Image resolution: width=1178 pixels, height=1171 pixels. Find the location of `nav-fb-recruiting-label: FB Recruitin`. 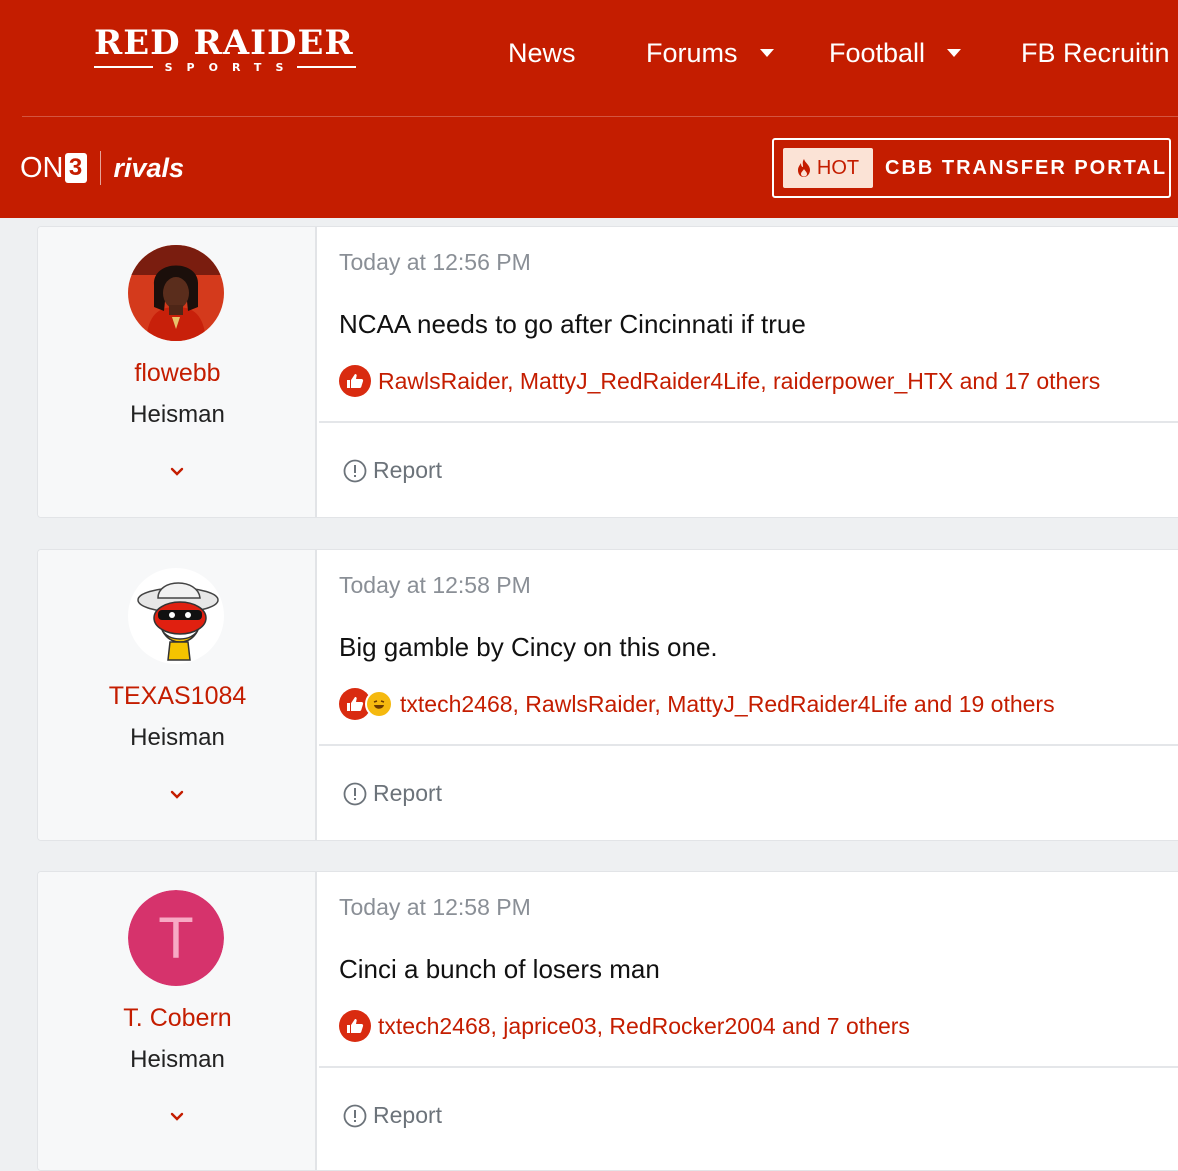

nav-fb-recruiting-label: FB Recruitin is located at coordinates (1095, 52).